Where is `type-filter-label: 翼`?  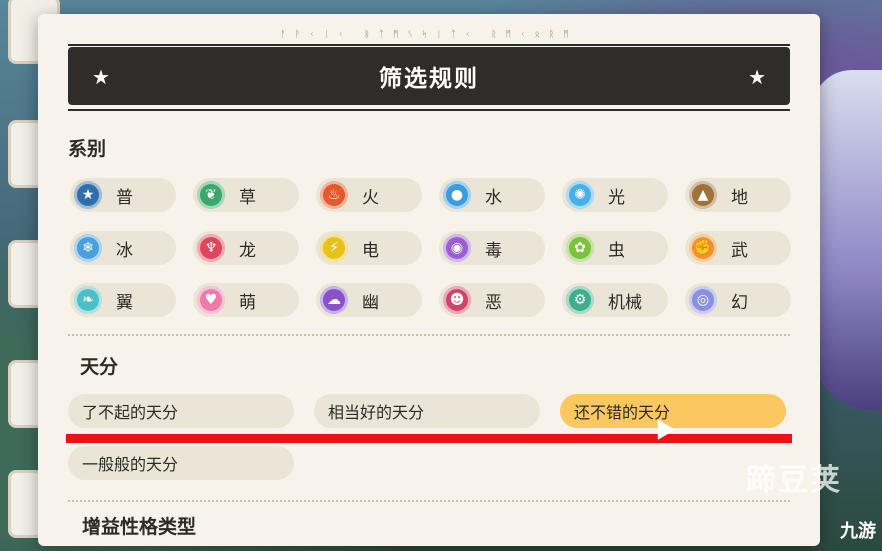 type-filter-label: 翼 is located at coordinates (124, 302).